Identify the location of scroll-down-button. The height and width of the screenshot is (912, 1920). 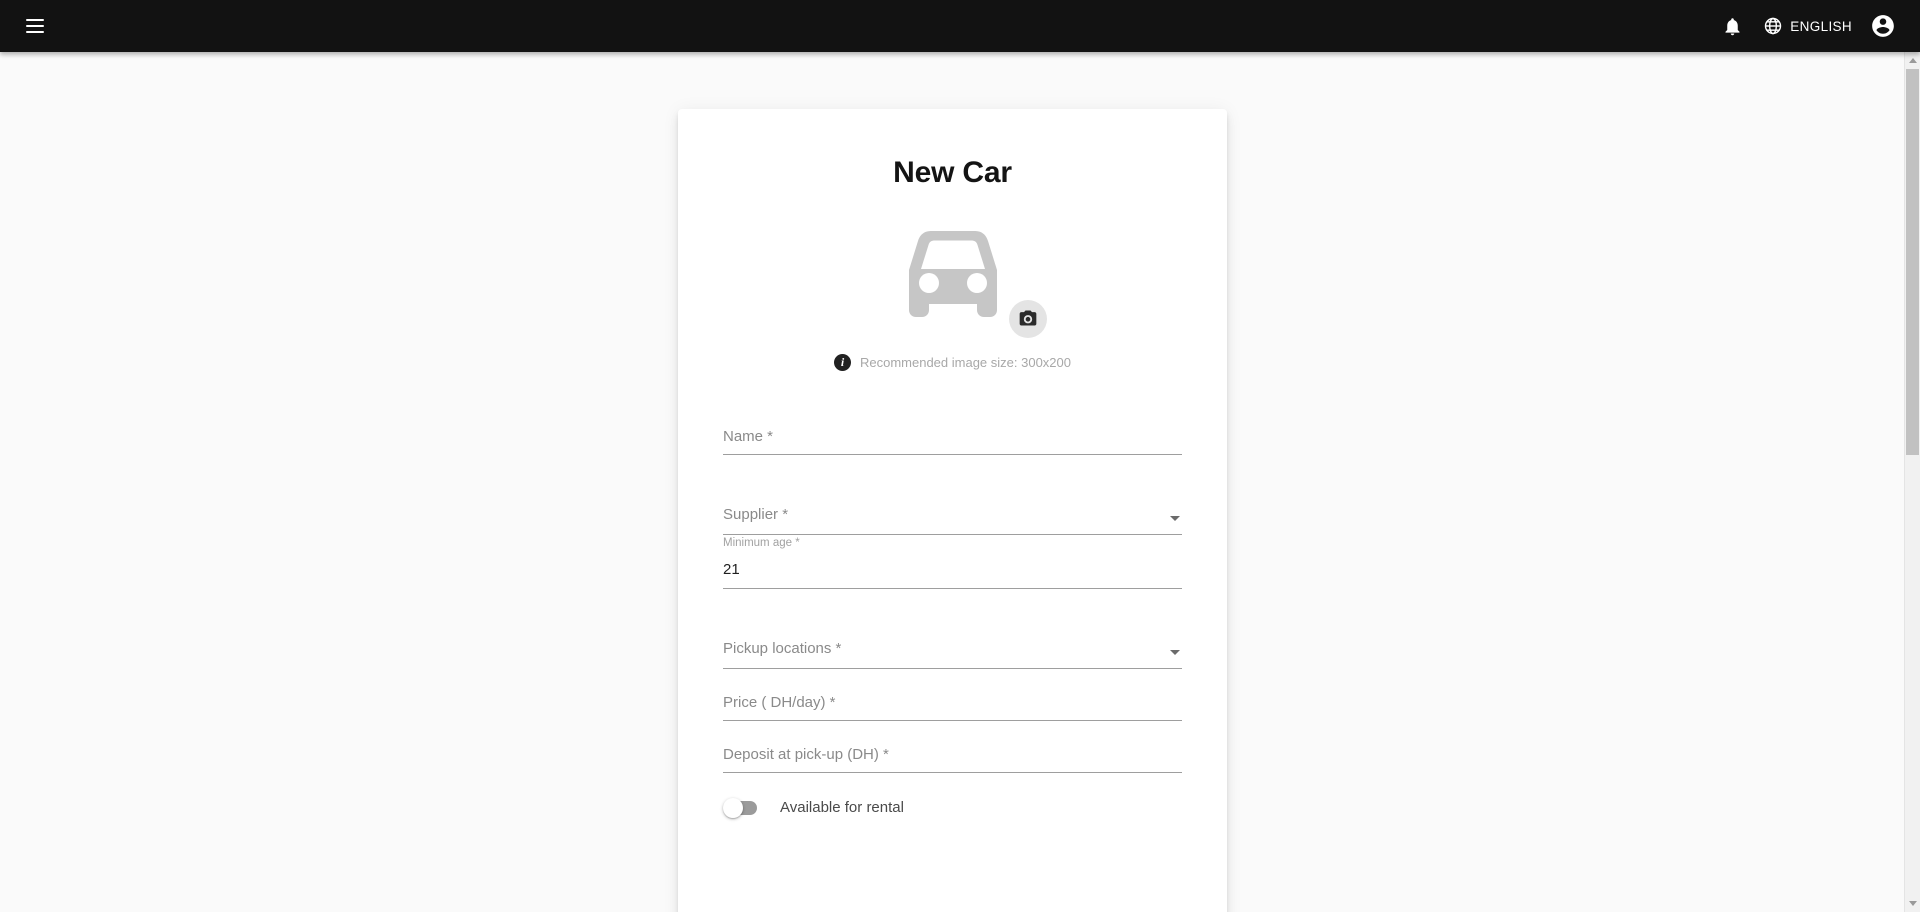
(1912, 903).